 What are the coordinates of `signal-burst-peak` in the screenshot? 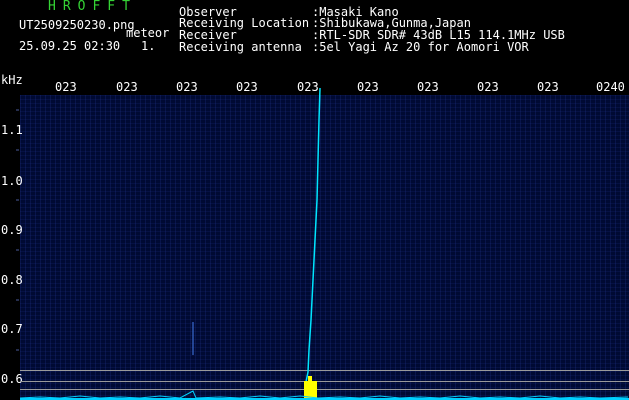 It's located at (310, 379).